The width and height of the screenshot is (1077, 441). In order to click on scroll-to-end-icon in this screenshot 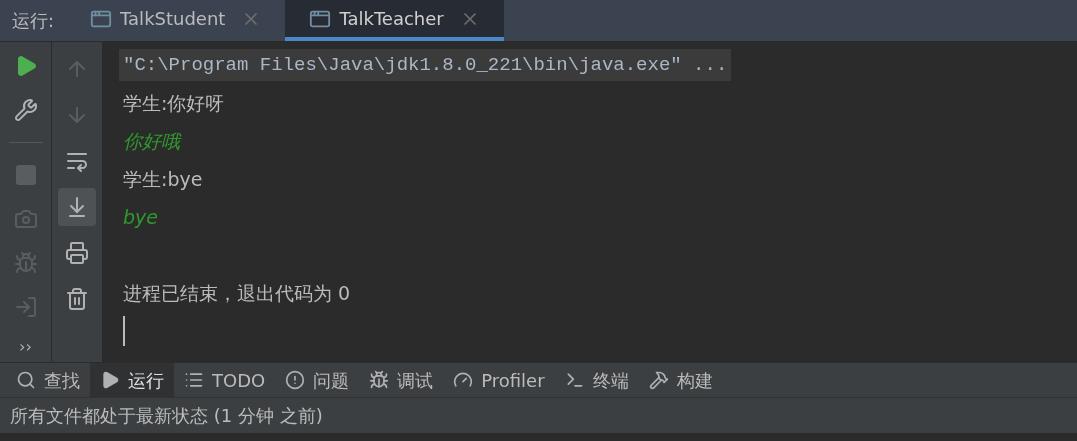, I will do `click(77, 207)`.